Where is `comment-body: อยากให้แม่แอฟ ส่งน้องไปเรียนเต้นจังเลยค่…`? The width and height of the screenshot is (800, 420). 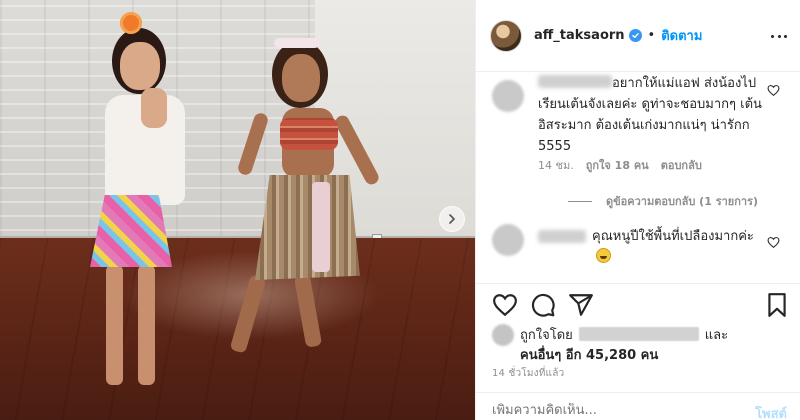
comment-body: อยากให้แม่แอฟ ส่งน้องไปเรียนเต้นจังเลยค่… is located at coordinates (653, 115).